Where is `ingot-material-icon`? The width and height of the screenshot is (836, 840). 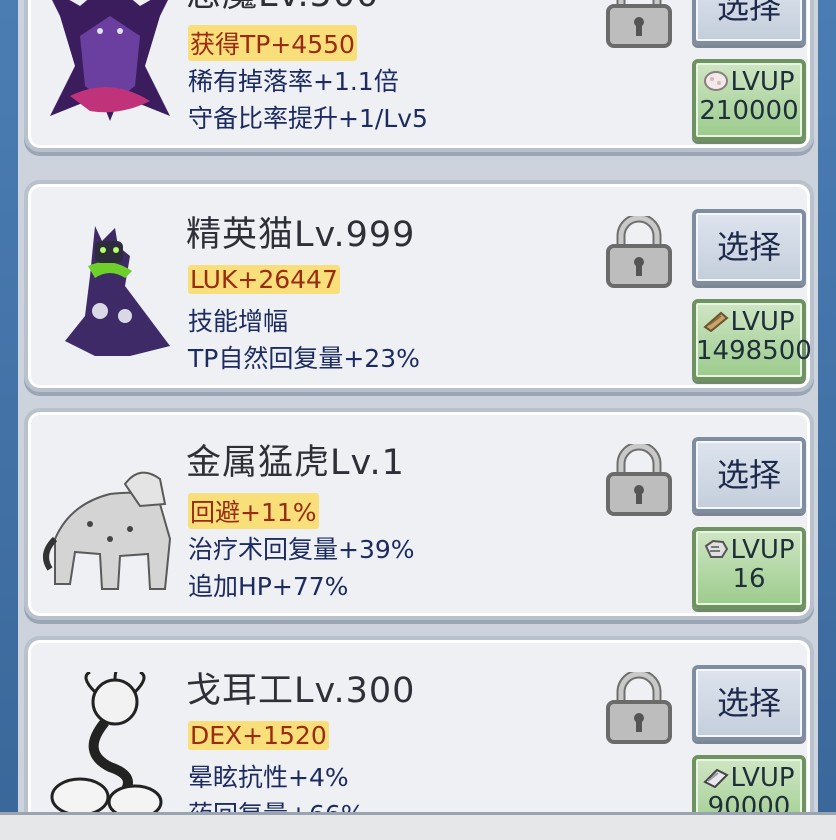
ingot-material-icon is located at coordinates (716, 778).